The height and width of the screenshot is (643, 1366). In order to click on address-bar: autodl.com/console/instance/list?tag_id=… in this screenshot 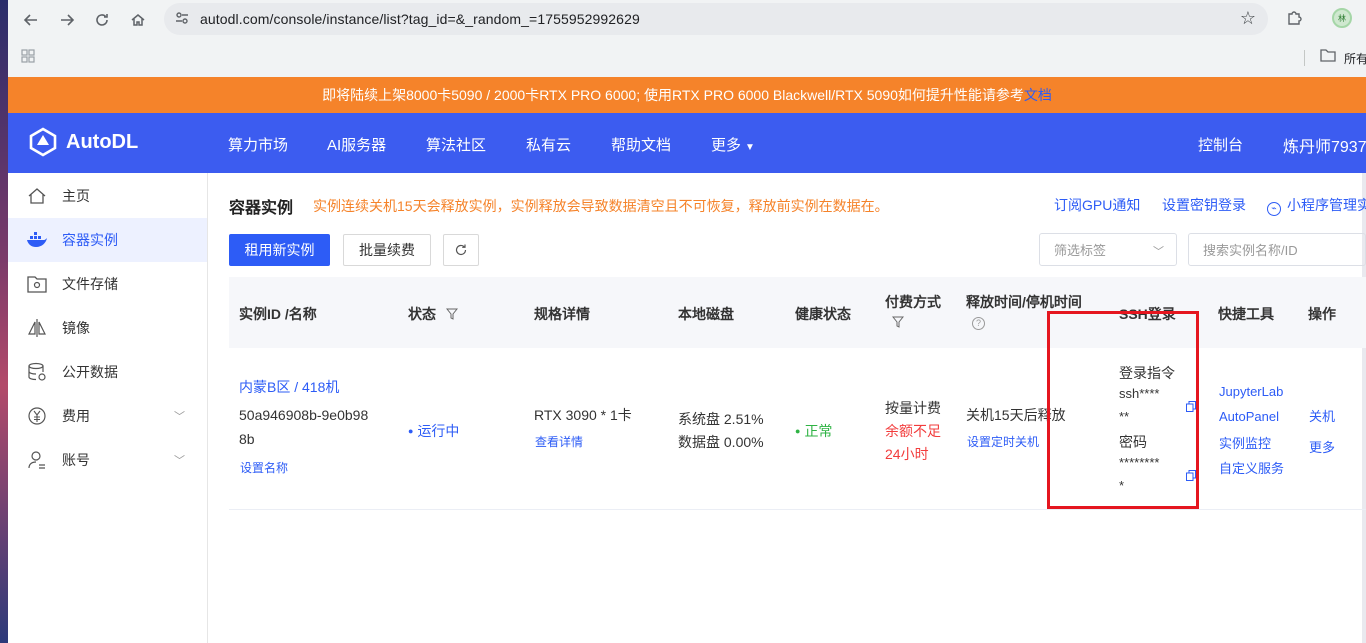, I will do `click(716, 19)`.